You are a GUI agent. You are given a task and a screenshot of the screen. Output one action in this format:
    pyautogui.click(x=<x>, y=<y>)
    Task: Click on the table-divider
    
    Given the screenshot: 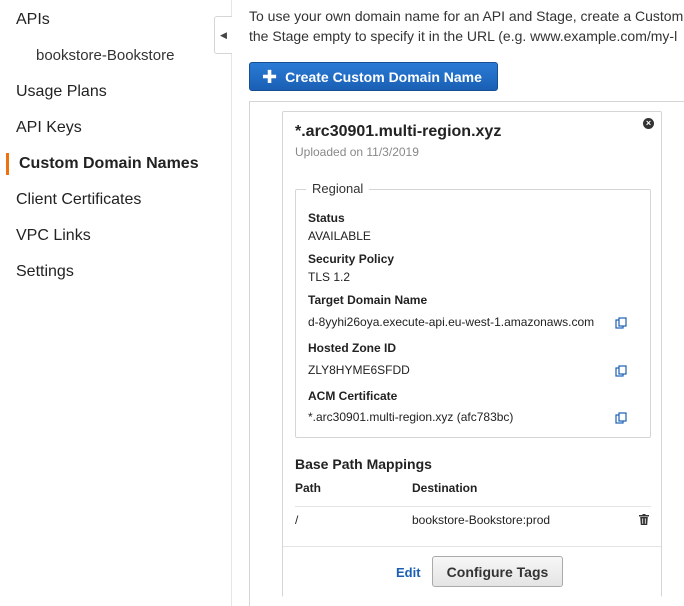 What is the action you would take?
    pyautogui.click(x=473, y=506)
    